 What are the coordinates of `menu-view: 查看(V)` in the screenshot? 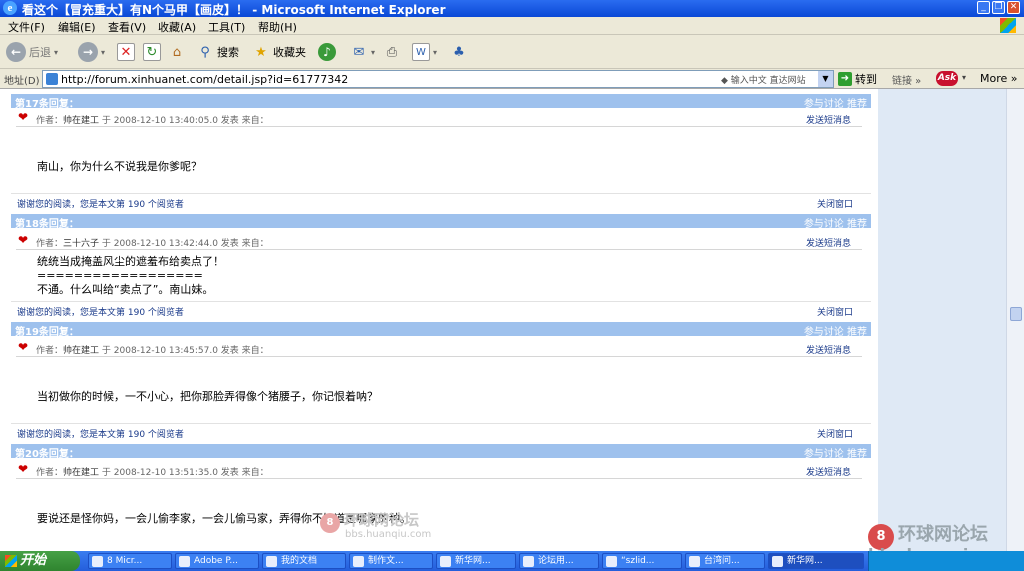 It's located at (127, 27).